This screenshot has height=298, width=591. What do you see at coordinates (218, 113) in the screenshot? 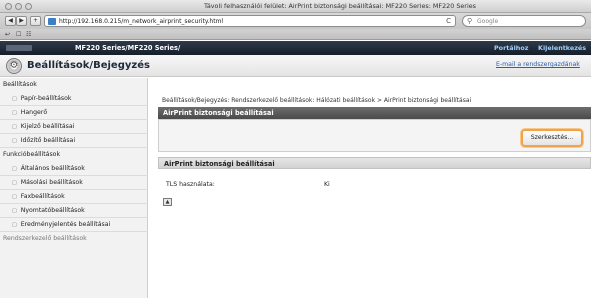
I see `section-title: AirPrint biztonsági beállításai` at bounding box center [218, 113].